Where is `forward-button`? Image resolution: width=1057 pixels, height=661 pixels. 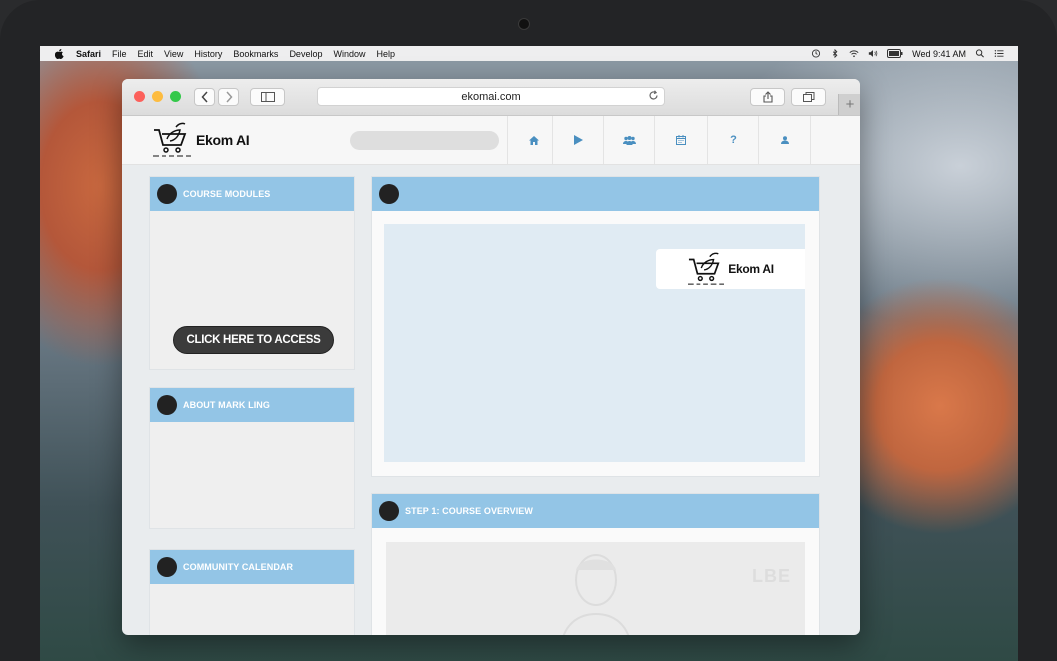 forward-button is located at coordinates (228, 97).